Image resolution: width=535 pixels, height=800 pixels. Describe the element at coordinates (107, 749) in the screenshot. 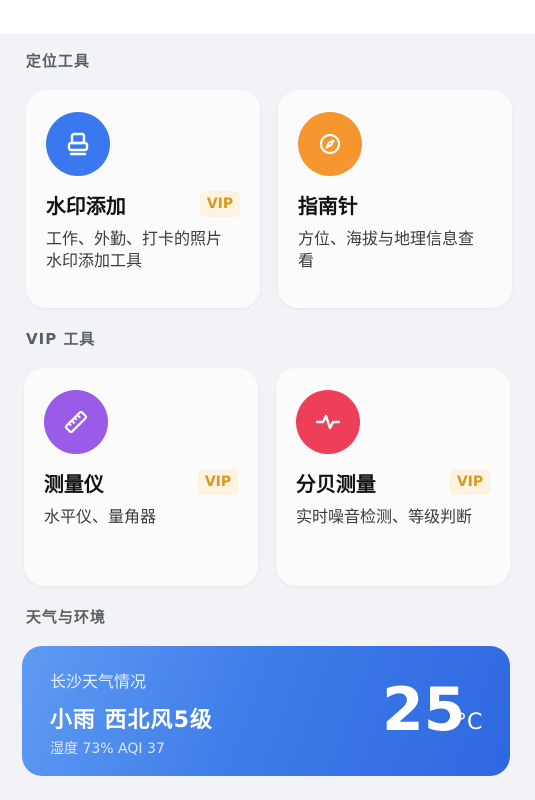

I see `weather-details: 湿度 73% AQI 37` at that location.